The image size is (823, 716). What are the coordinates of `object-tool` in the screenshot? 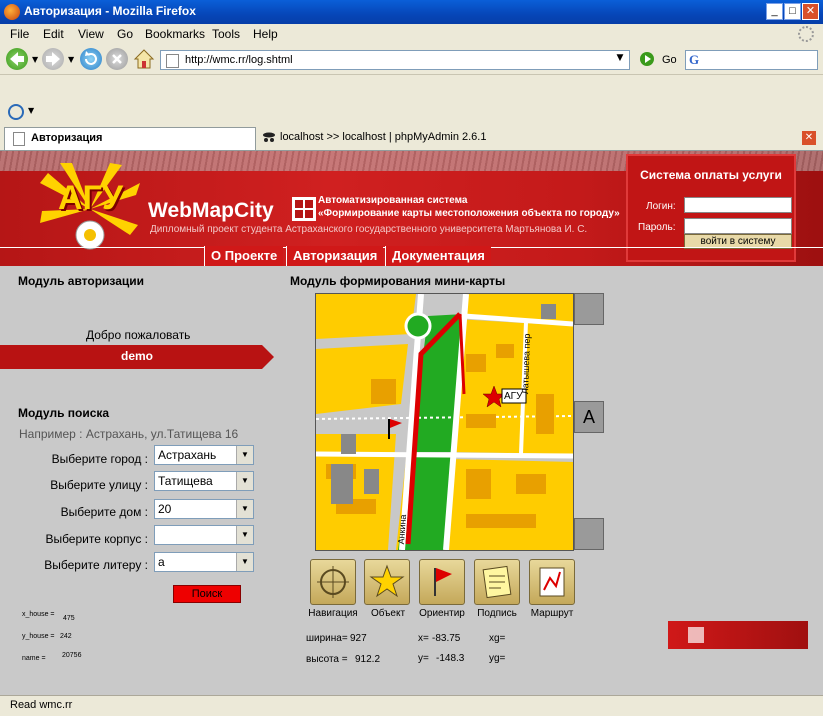 It's located at (387, 582).